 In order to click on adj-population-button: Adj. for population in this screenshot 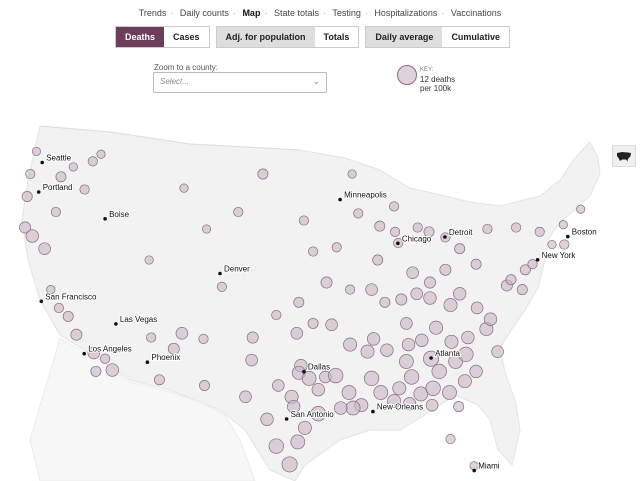, I will do `click(265, 37)`.